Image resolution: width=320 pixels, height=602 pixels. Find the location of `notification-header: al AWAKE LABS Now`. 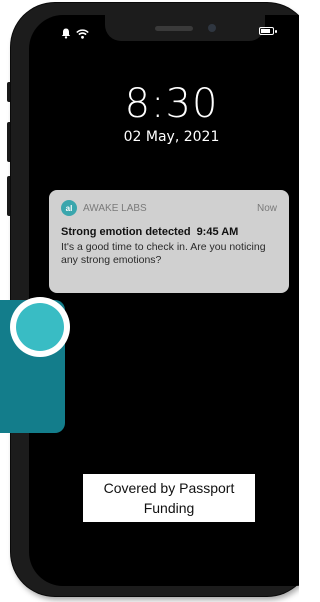

notification-header: al AWAKE LABS Now is located at coordinates (169, 208).